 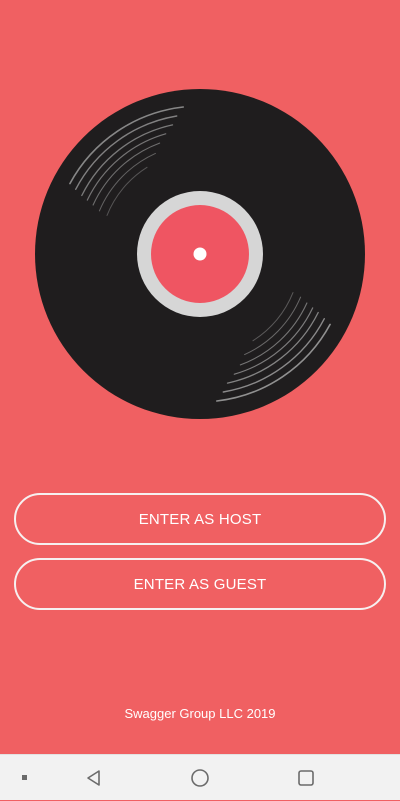 What do you see at coordinates (200, 713) in the screenshot?
I see `copyright-footer: Swagger Group LLC 2019` at bounding box center [200, 713].